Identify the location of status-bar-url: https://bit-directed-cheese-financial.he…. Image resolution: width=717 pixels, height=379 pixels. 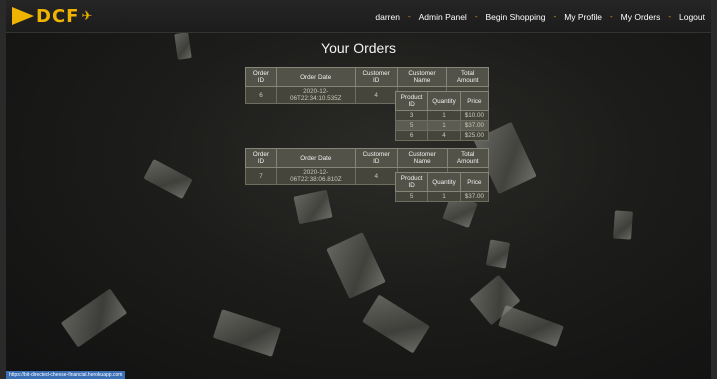
(66, 375).